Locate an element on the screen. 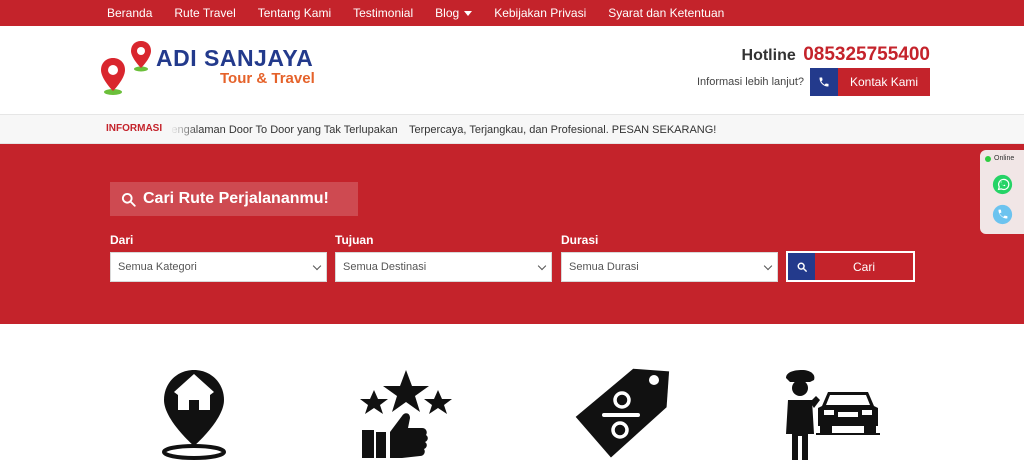 The image size is (1024, 466). online-status: Online is located at coordinates (999, 158).